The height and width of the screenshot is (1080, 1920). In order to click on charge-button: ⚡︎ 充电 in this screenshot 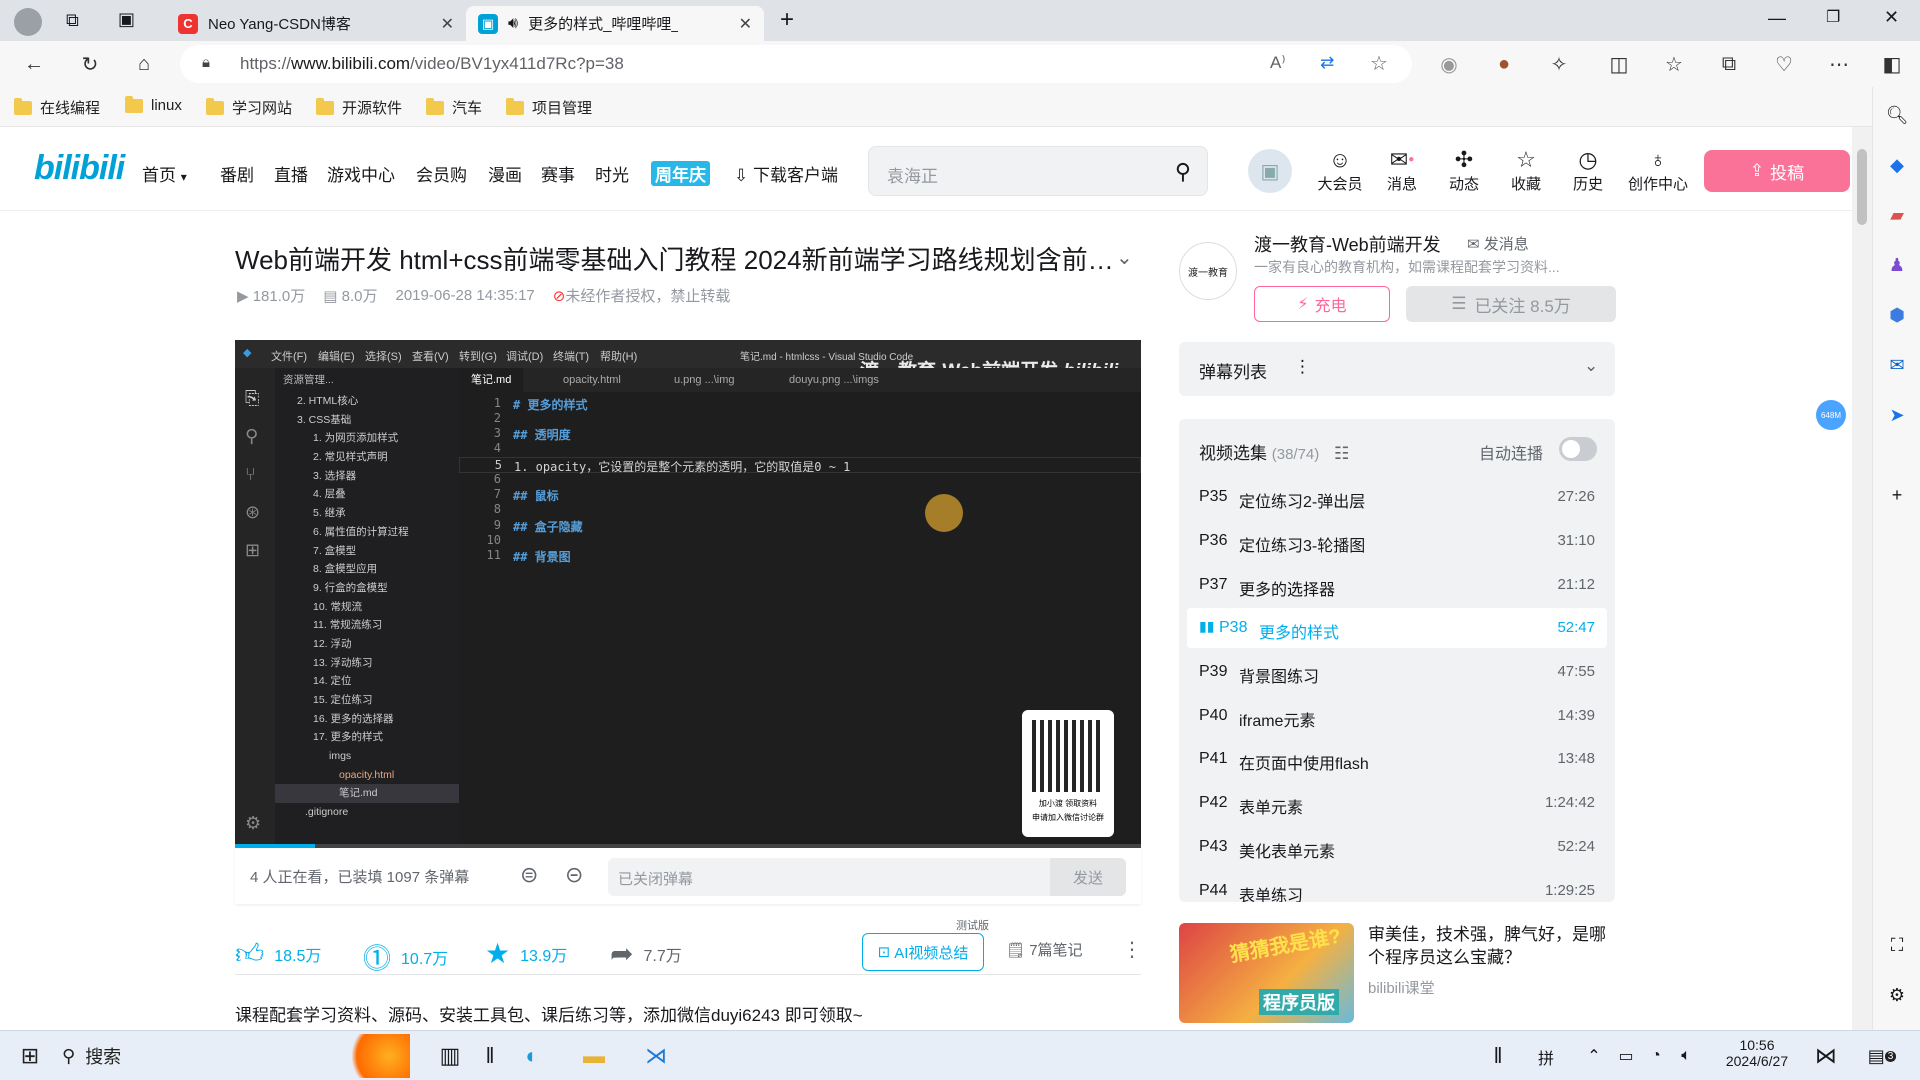, I will do `click(1322, 304)`.